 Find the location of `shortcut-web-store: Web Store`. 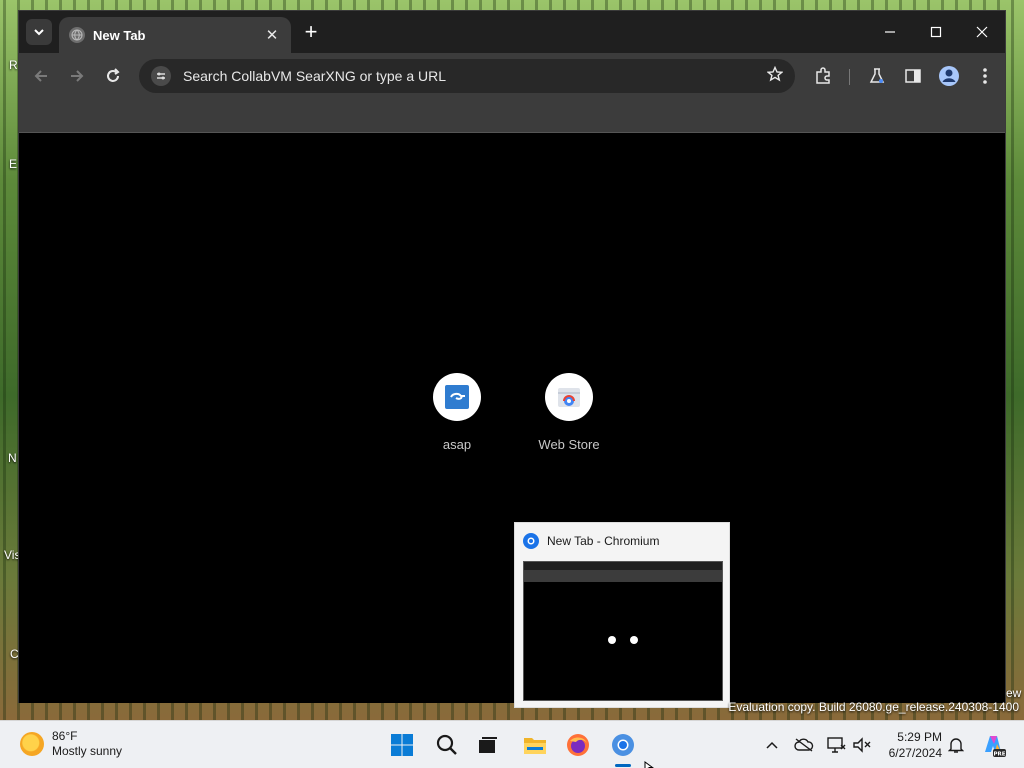

shortcut-web-store: Web Store is located at coordinates (569, 412).